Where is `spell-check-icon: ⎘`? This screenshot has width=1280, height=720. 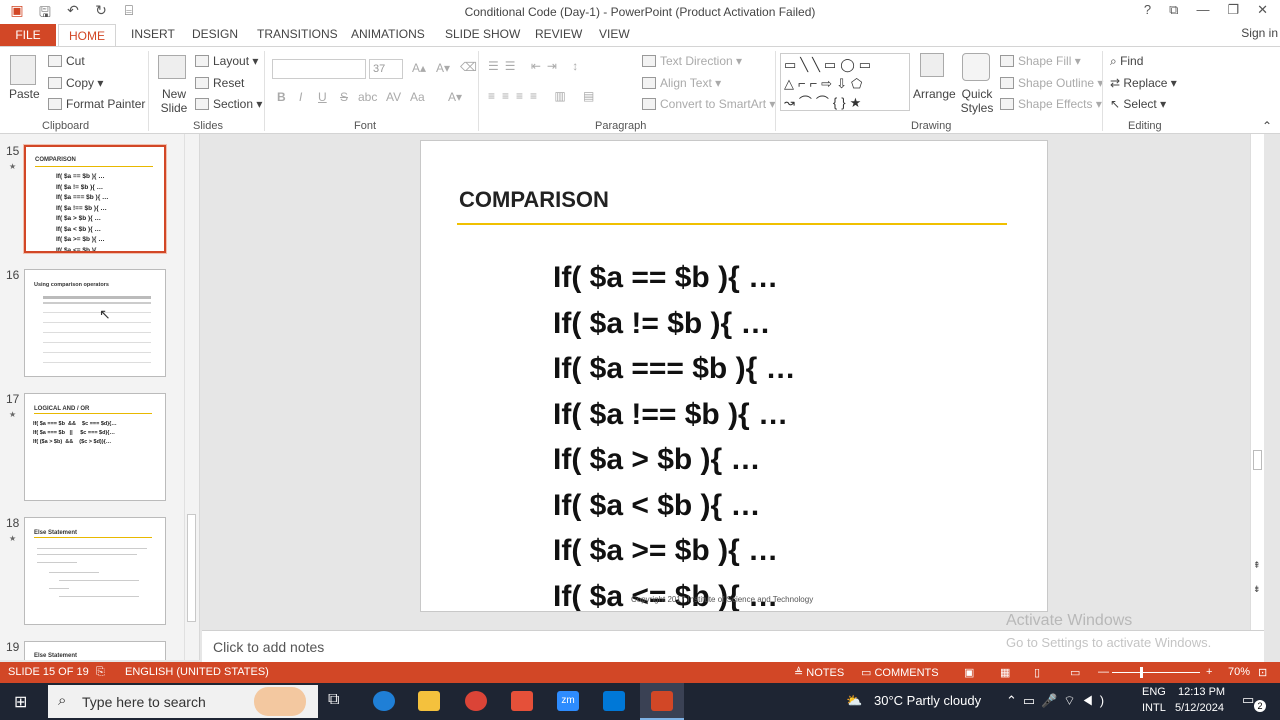 spell-check-icon: ⎘ is located at coordinates (100, 672).